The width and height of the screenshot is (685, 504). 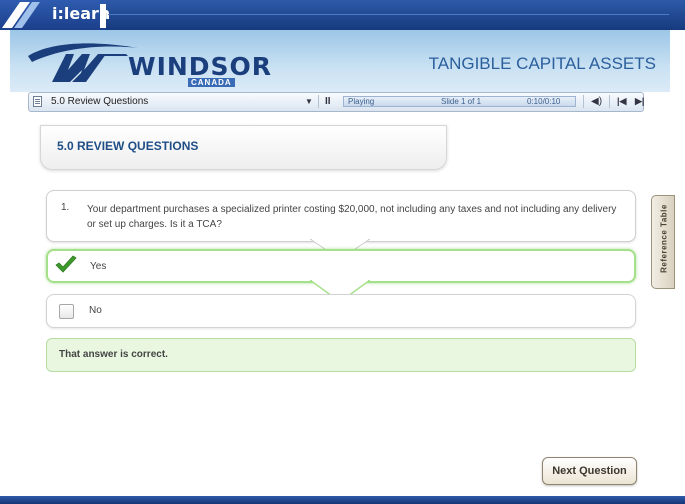 What do you see at coordinates (342, 500) in the screenshot?
I see `bottom-bar` at bounding box center [342, 500].